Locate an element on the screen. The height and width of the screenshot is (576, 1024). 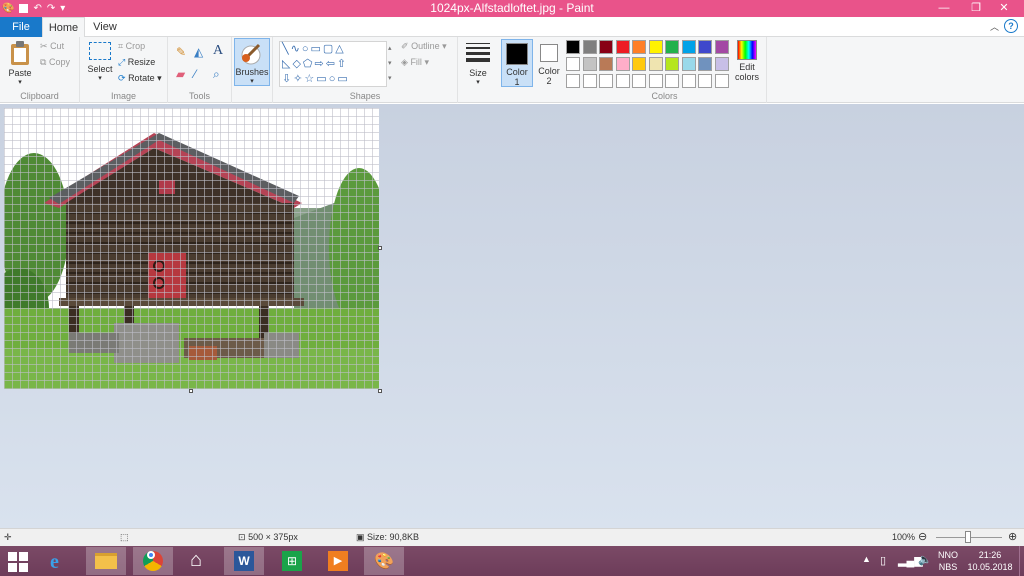
file-explorer-icon is located at coordinates (106, 561).